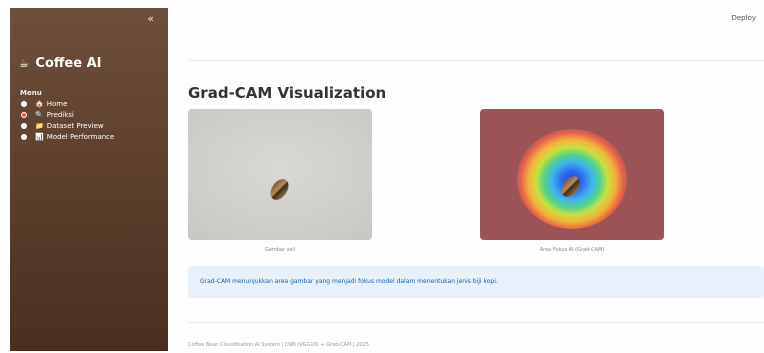  Describe the element at coordinates (279, 189) in the screenshot. I see `coffee-bean` at that location.